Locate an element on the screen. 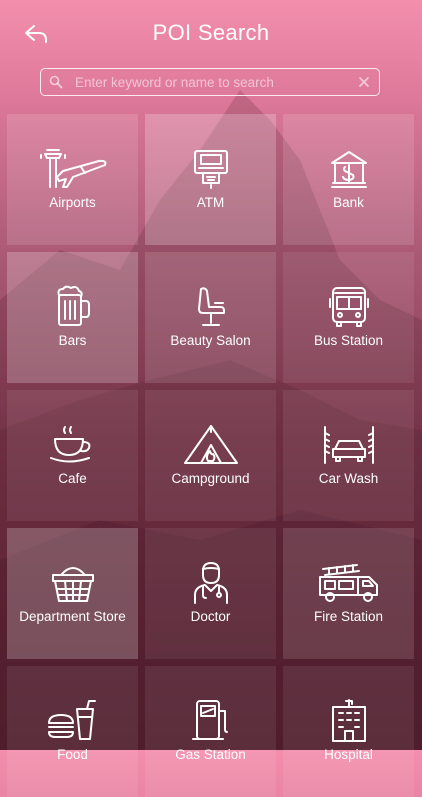 The height and width of the screenshot is (797, 422). category-label: Department Store is located at coordinates (72, 616).